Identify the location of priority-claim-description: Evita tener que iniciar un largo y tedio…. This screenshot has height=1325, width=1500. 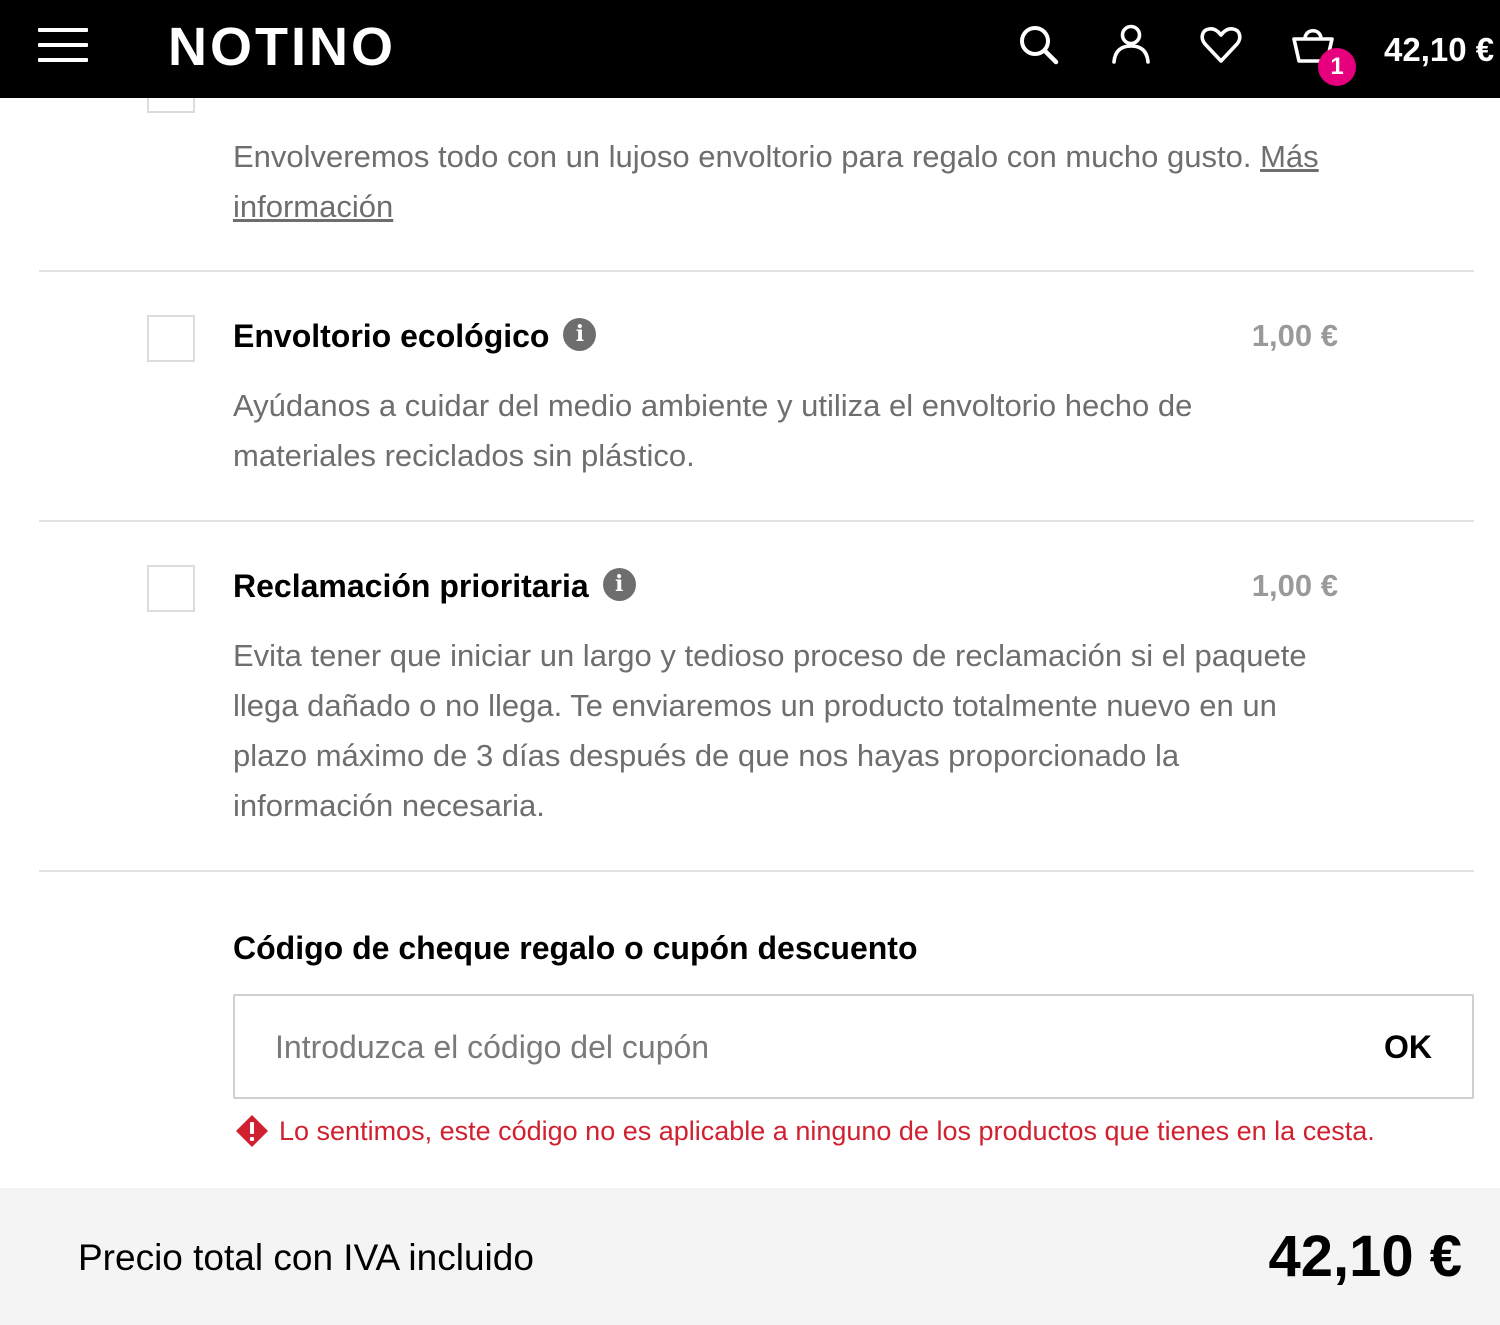
(770, 730).